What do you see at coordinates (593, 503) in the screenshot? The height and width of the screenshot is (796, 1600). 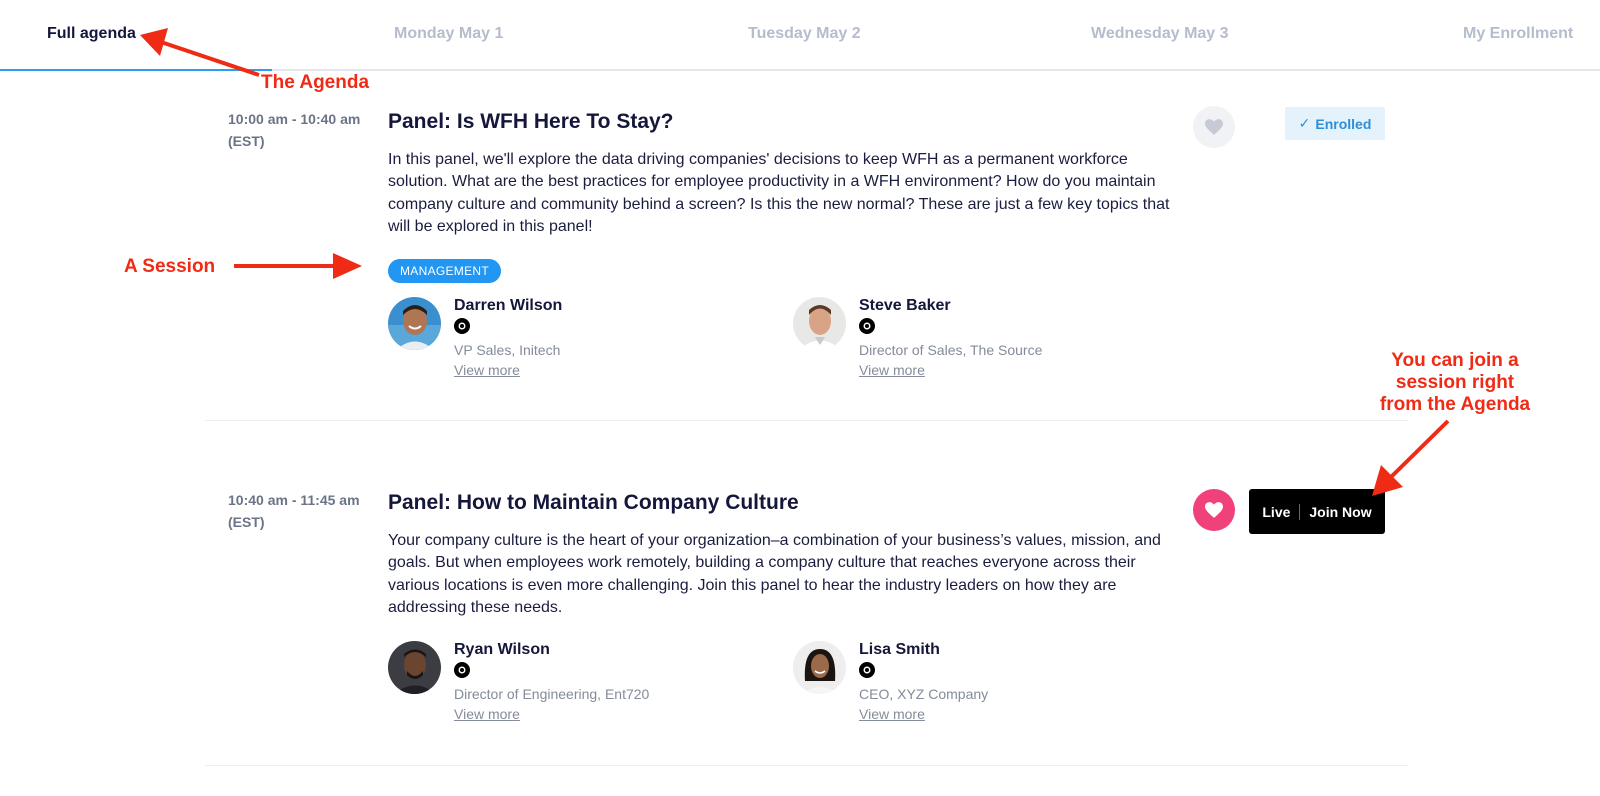 I see `session-title: Panel: How to Maintain Company Culture` at bounding box center [593, 503].